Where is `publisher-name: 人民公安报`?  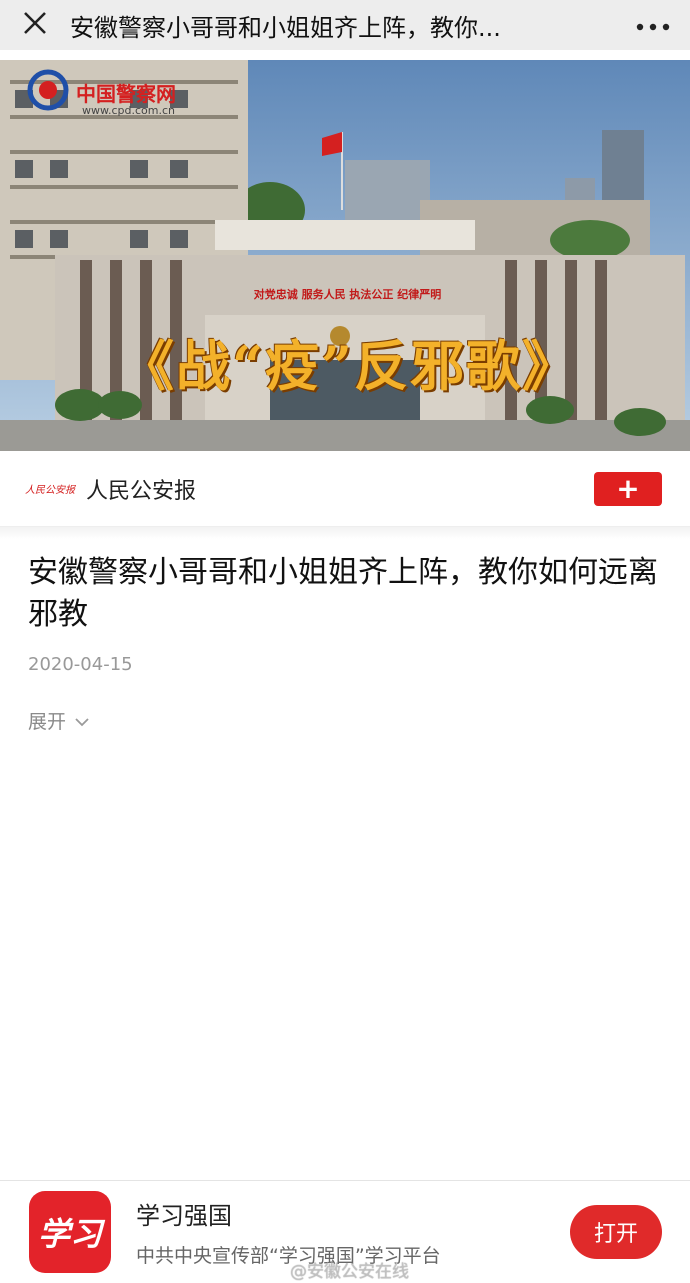
publisher-name: 人民公安报 is located at coordinates (340, 489).